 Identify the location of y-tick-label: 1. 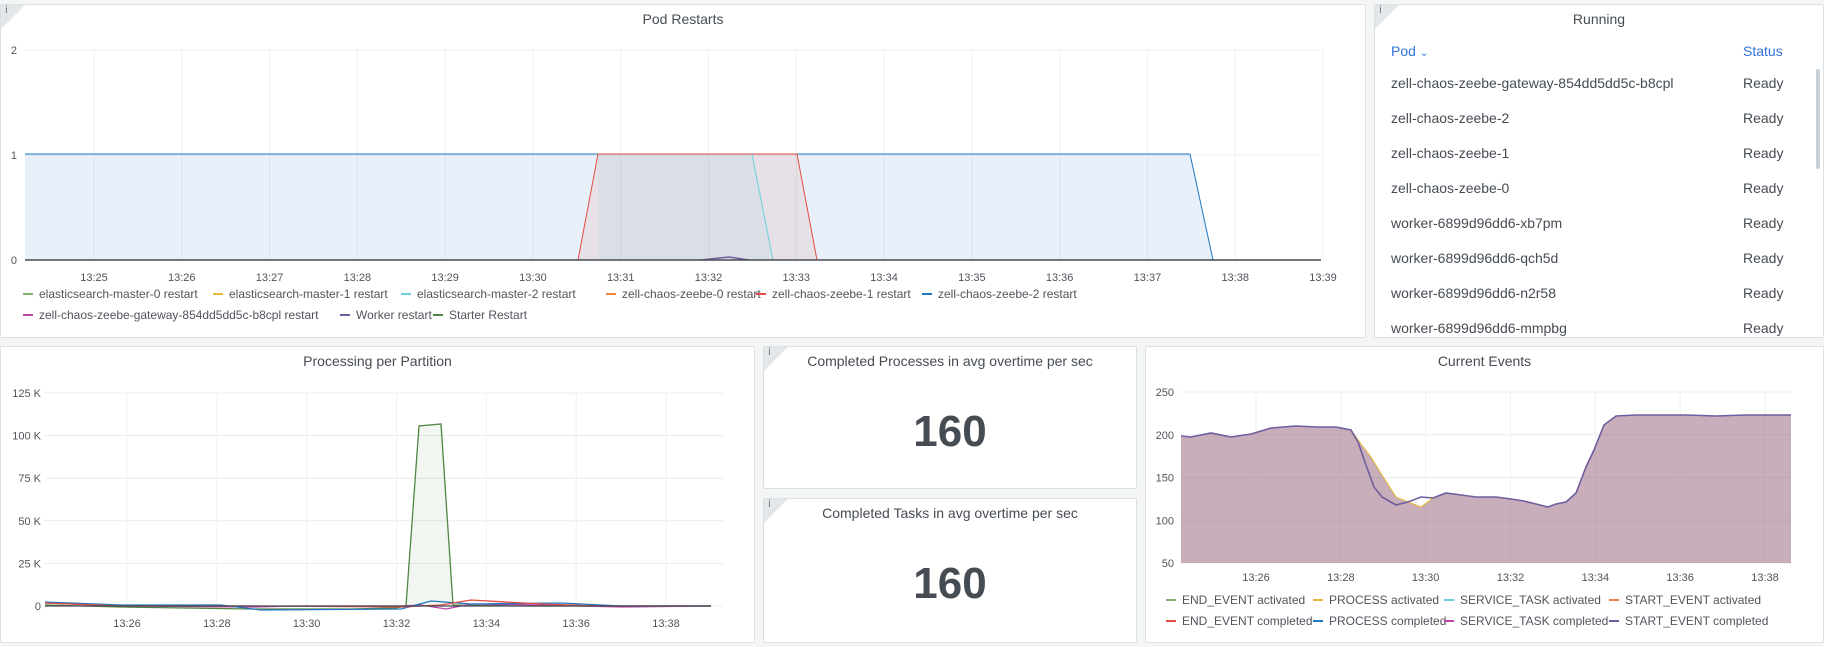
(14, 156).